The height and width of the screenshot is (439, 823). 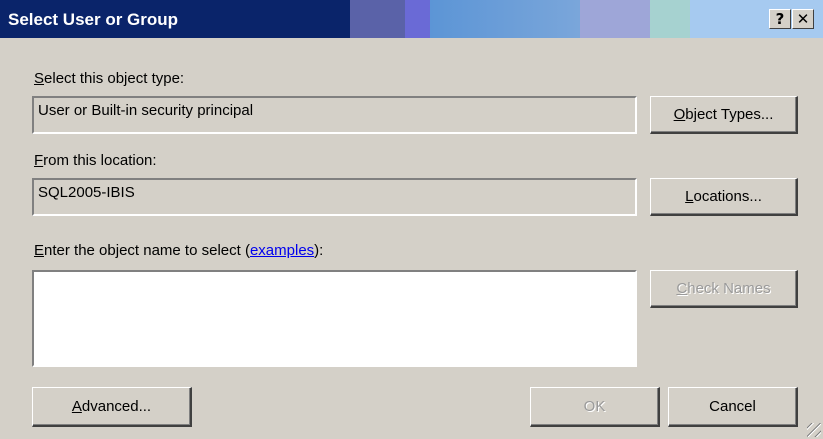 I want to click on close-icon: ✕, so click(x=803, y=19).